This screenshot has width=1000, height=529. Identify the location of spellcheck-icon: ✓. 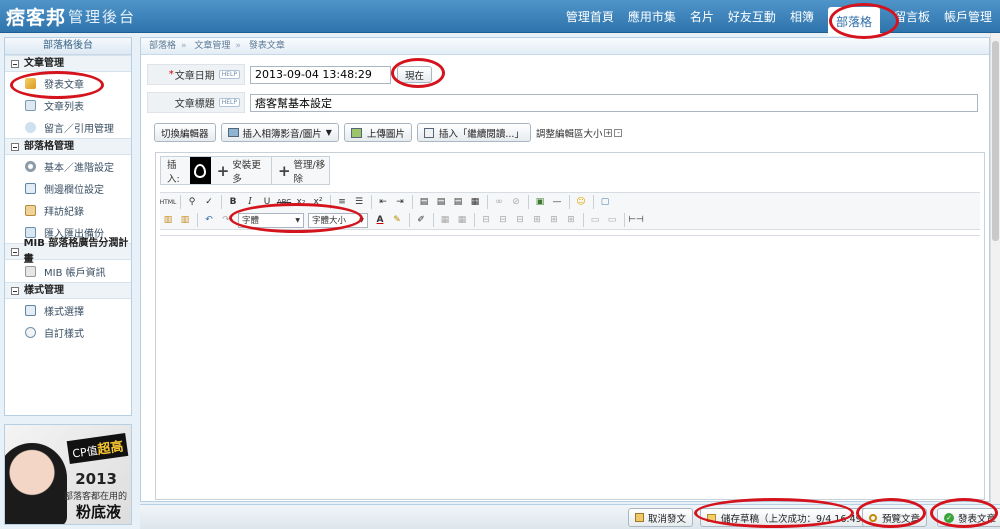
(209, 202).